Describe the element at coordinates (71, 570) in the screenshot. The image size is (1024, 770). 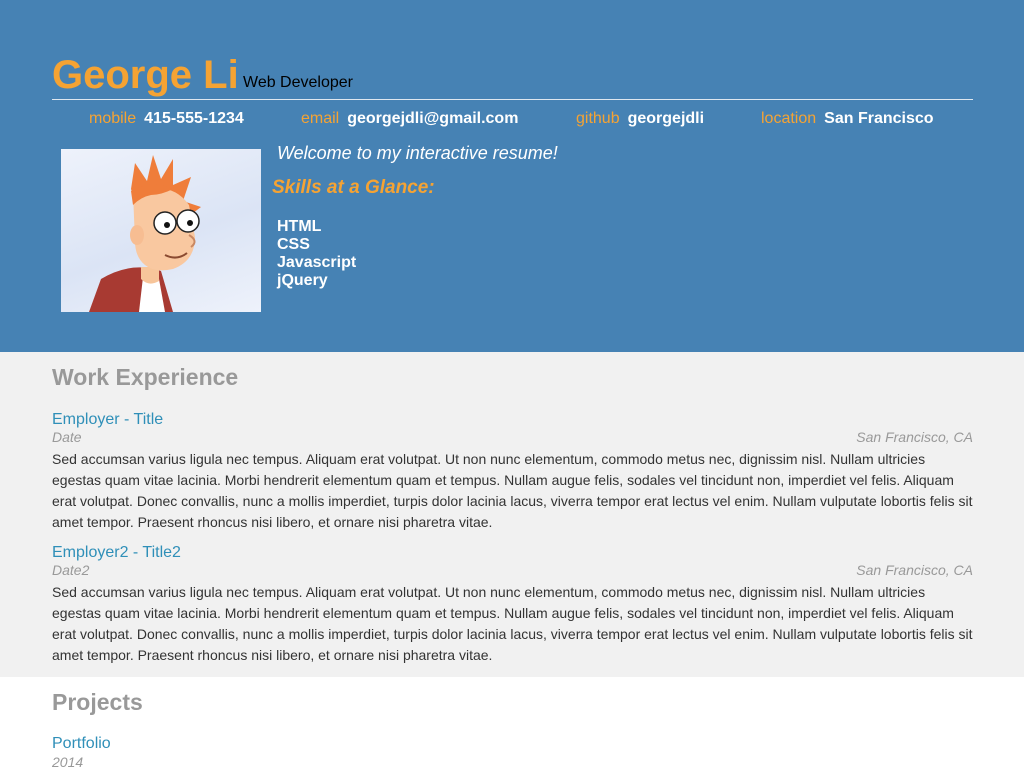
I see `work-entry-date: Date2` at that location.